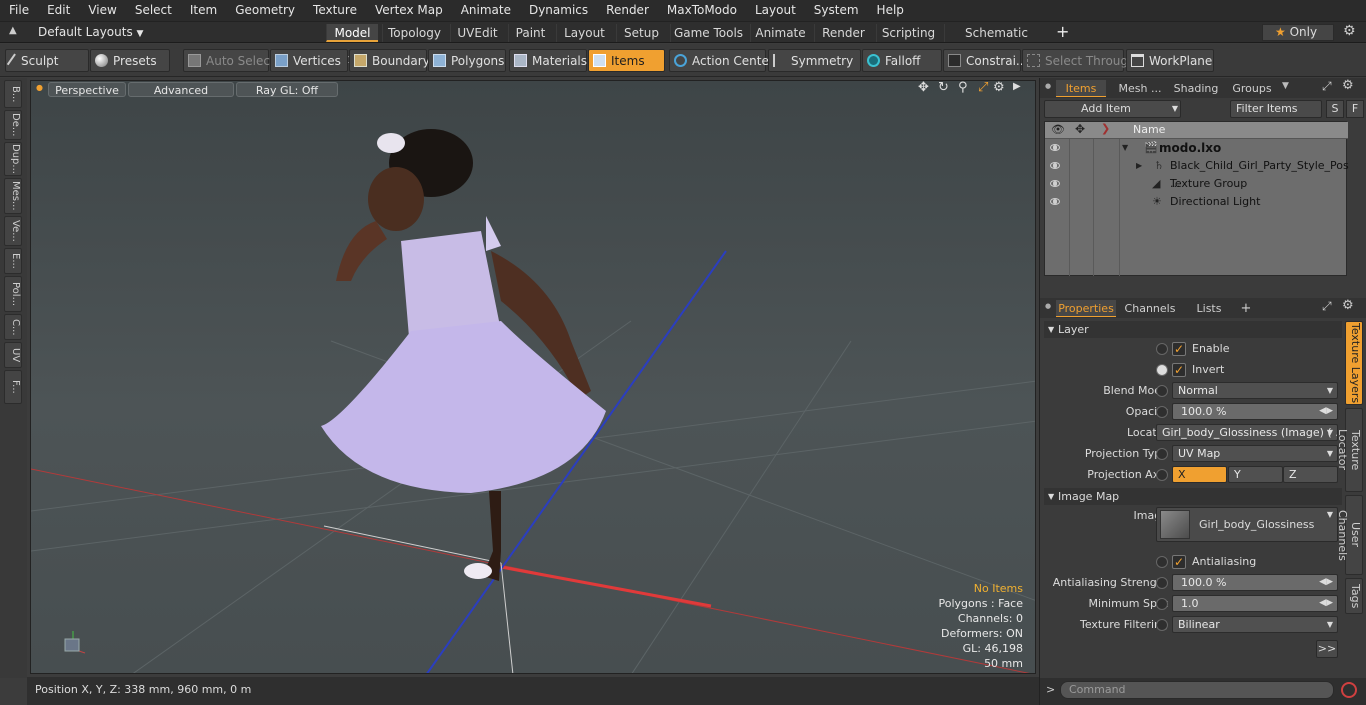 The width and height of the screenshot is (1366, 705). What do you see at coordinates (1349, 535) in the screenshot?
I see `side-tab-user-channels: User Channels` at bounding box center [1349, 535].